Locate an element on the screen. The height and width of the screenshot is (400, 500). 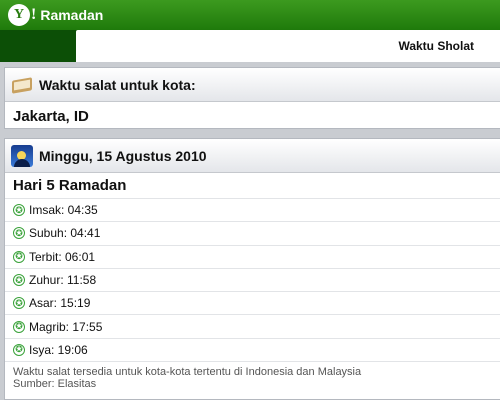
list-item: ✪ Terbit: 06:01 is located at coordinates (252, 257).